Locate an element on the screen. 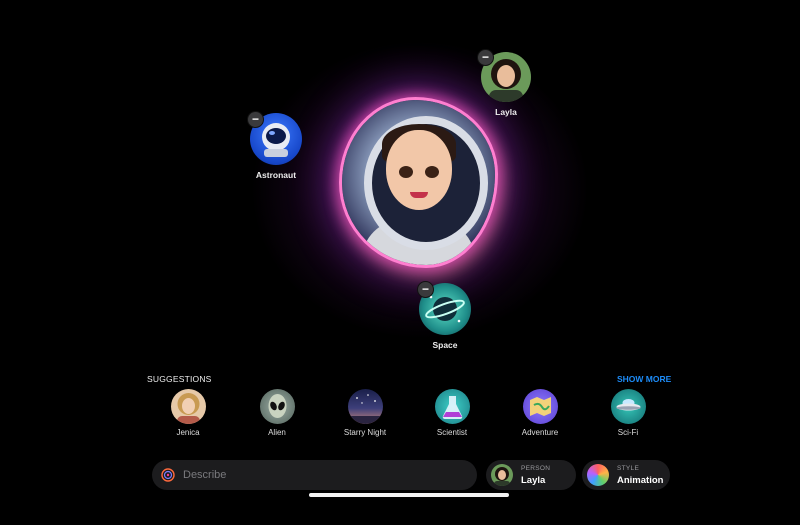  suggestion-sci-fi: Sci-Fi is located at coordinates (628, 413).